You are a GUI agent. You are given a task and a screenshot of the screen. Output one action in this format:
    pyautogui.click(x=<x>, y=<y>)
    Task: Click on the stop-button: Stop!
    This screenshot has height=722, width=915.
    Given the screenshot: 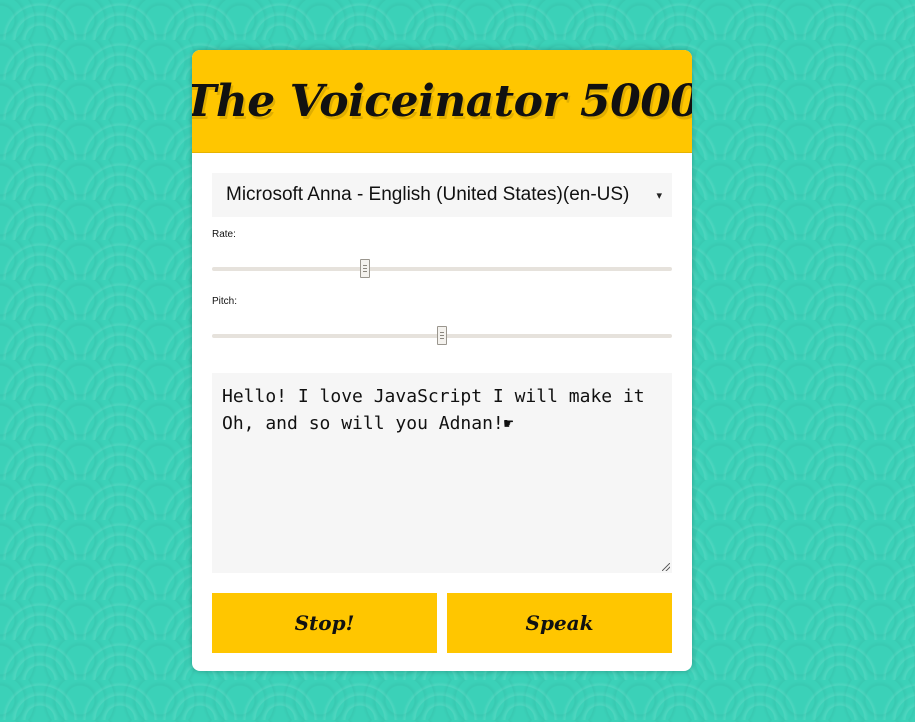 What is the action you would take?
    pyautogui.click(x=324, y=623)
    